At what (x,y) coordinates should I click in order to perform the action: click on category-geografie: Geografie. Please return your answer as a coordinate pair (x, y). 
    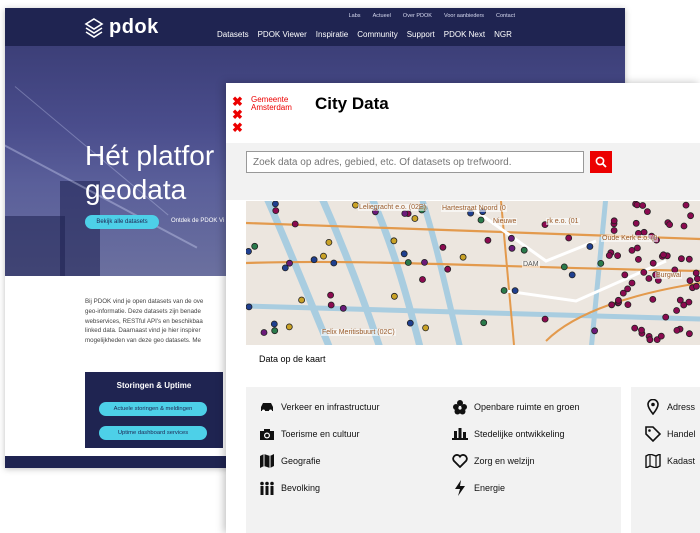
    Looking at the image, I should click on (290, 461).